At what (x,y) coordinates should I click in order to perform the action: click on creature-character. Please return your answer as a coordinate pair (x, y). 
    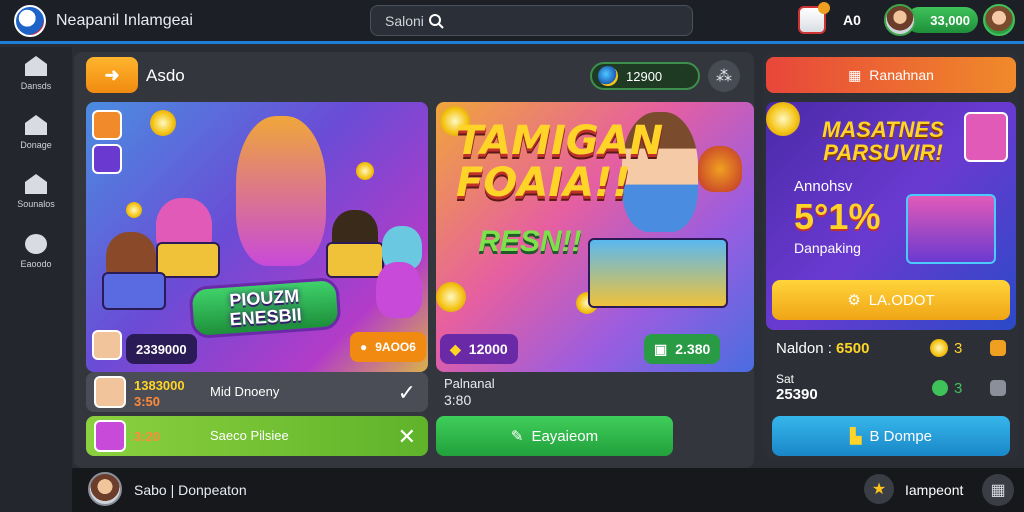
    Looking at the image, I should click on (399, 290).